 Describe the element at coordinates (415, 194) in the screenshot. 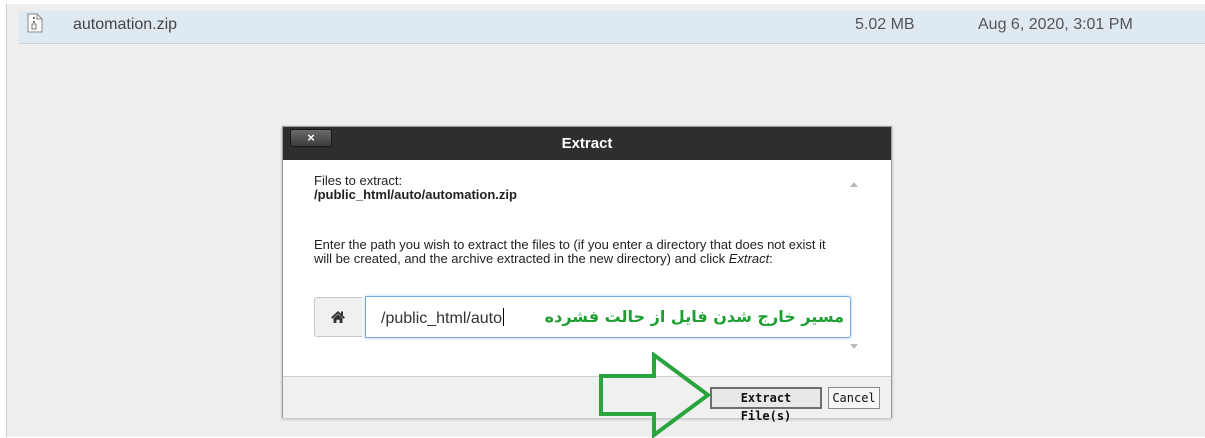

I see `files-to-extract-path: /public_html/auto/automation.zip` at that location.